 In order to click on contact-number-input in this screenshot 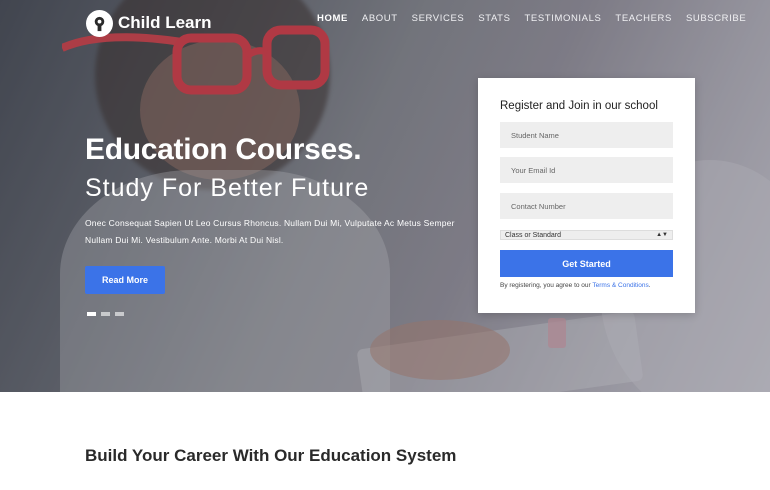, I will do `click(586, 206)`.